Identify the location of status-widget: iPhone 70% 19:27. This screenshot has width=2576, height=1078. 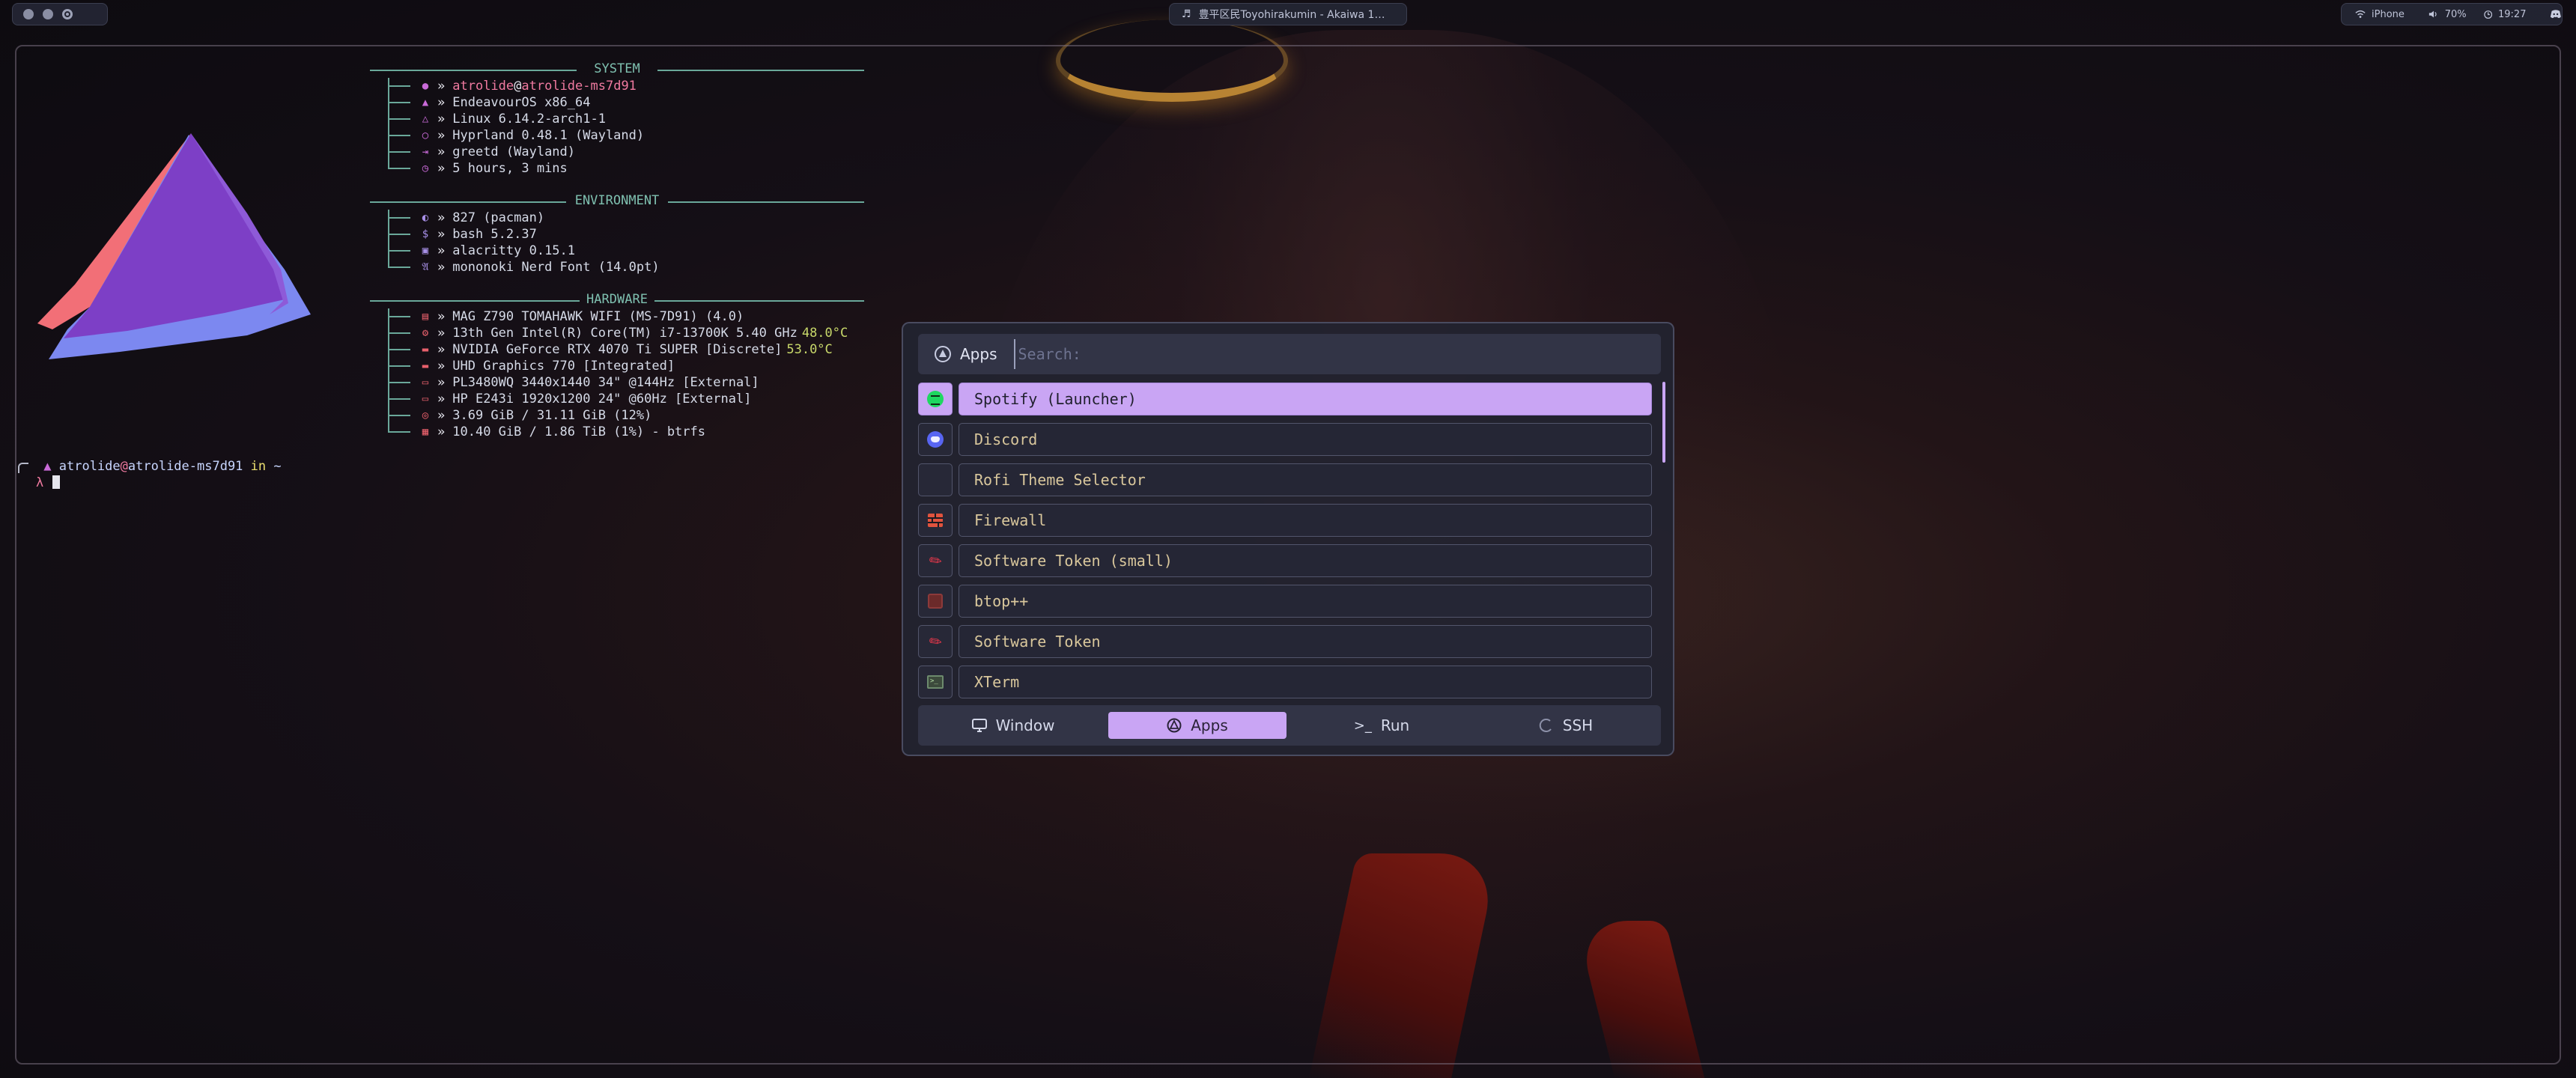
(2452, 14).